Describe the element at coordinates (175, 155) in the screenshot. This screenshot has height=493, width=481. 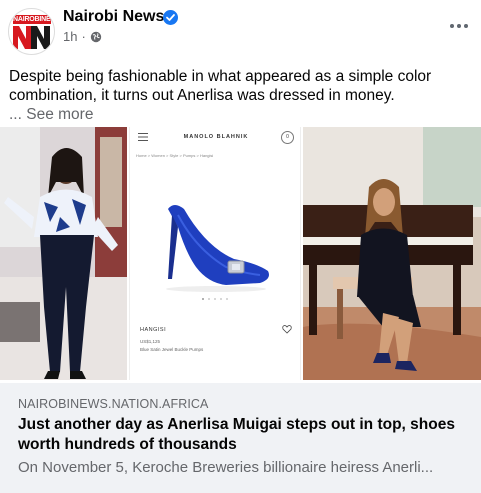
I see `product-breadcrumb: Home > Women > Style > Pumps > Hangisi` at that location.